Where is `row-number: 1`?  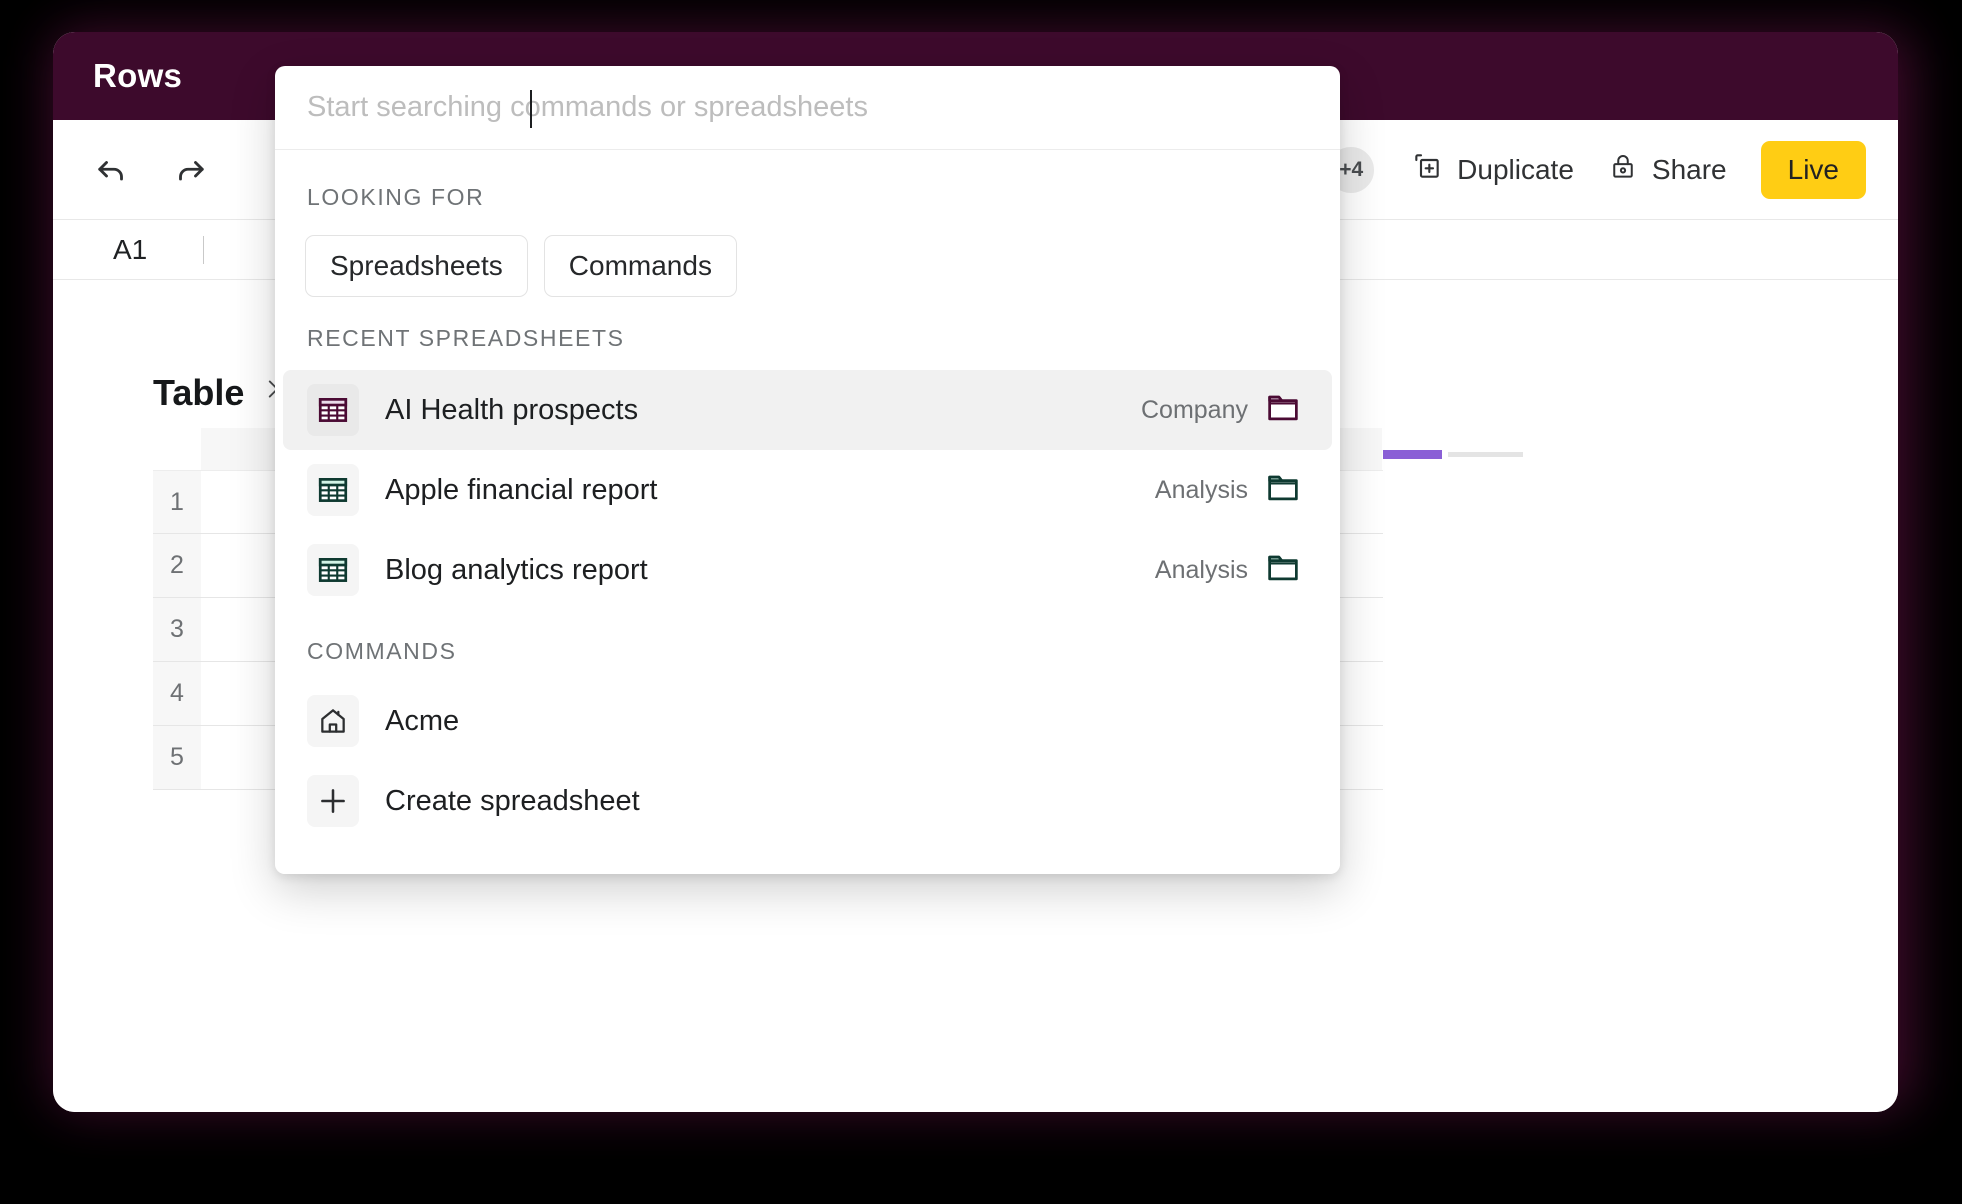 row-number: 1 is located at coordinates (177, 502).